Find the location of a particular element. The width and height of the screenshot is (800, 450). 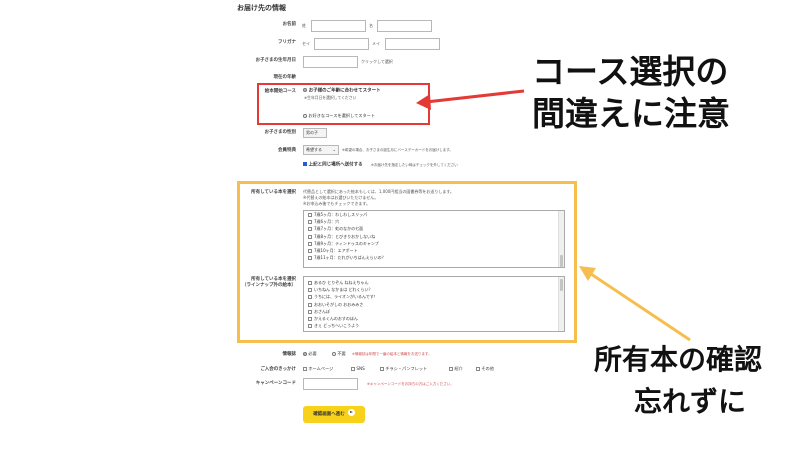

newsletter-yes: 必要 is located at coordinates (310, 354).